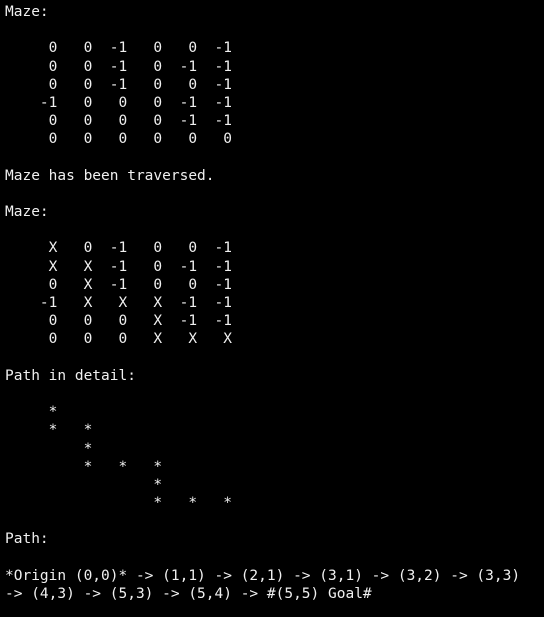 The height and width of the screenshot is (617, 544). I want to click on path-detail-row-5: * * *, so click(118, 503).